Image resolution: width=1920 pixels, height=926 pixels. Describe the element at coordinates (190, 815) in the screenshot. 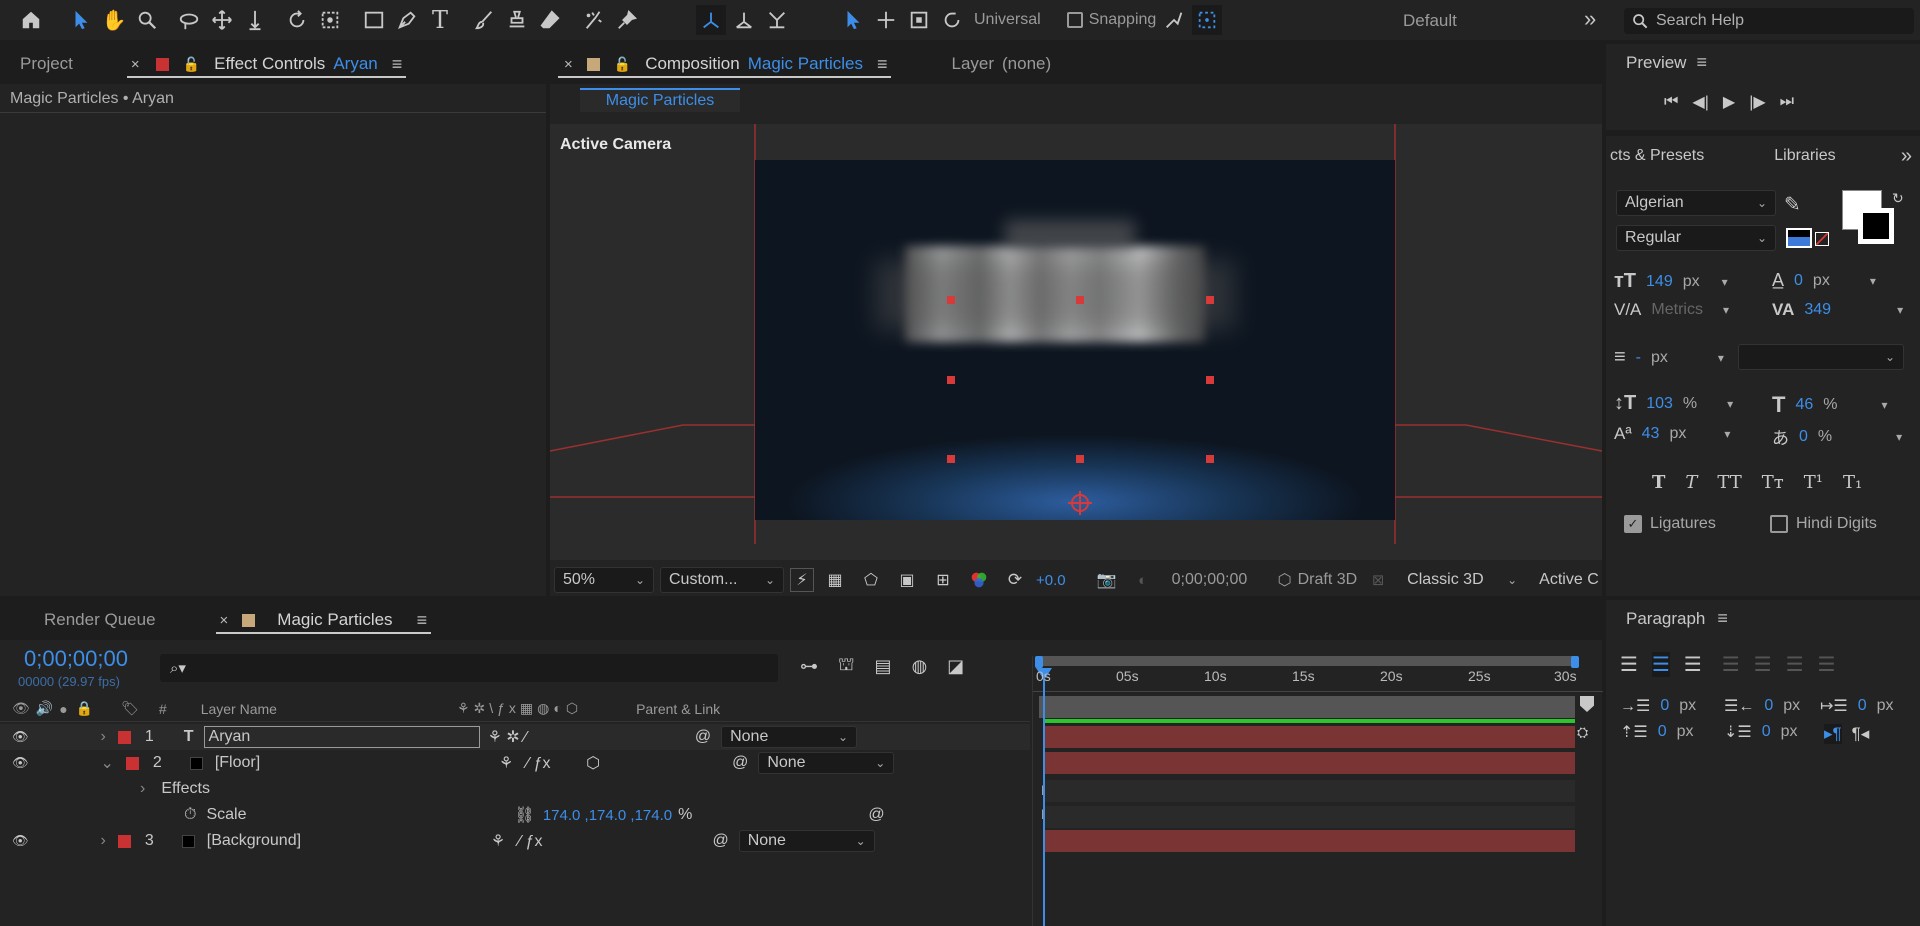

I see `stopwatch-icon: ⏱` at that location.